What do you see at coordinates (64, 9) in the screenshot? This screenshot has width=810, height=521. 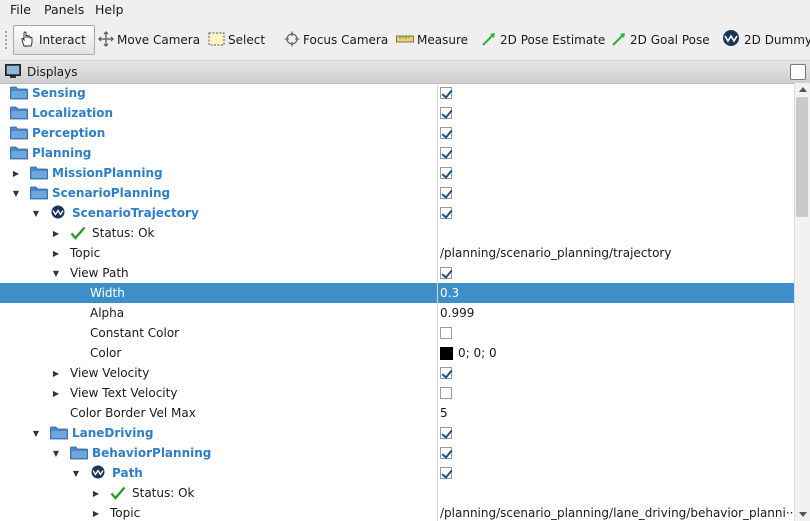 I see `menu-panels: Panels` at bounding box center [64, 9].